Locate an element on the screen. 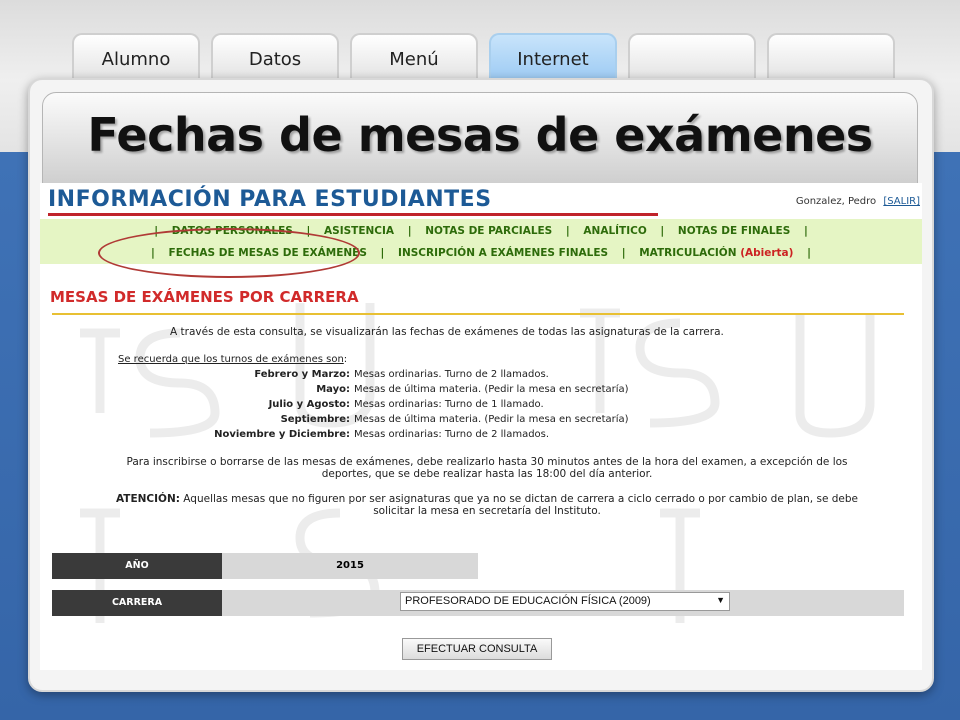 Image resolution: width=960 pixels, height=720 pixels. submit-query-button: EFECTUAR CONSULTA is located at coordinates (477, 649).